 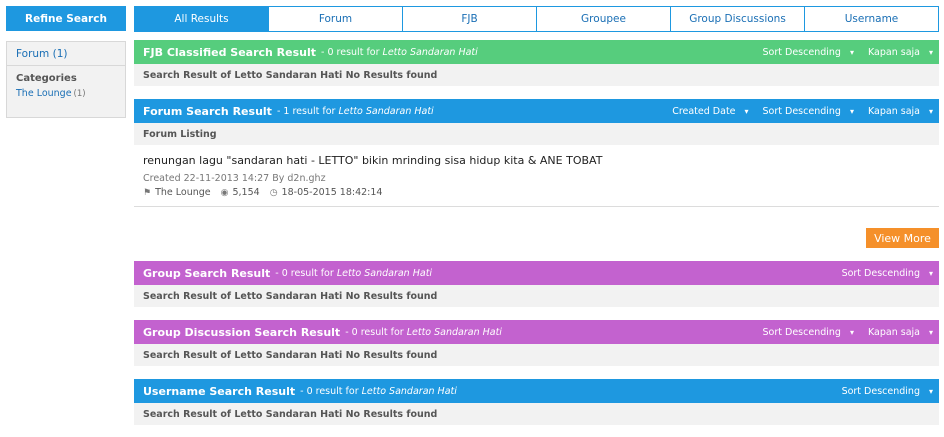 I want to click on tab-fjb: FJB, so click(x=469, y=19).